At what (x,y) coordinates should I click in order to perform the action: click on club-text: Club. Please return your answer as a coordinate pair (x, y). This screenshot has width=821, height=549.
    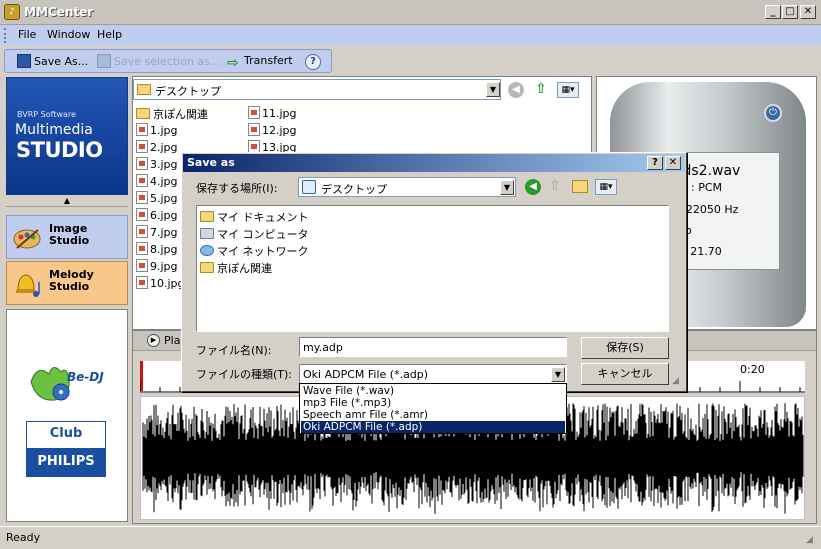
    Looking at the image, I should click on (66, 433).